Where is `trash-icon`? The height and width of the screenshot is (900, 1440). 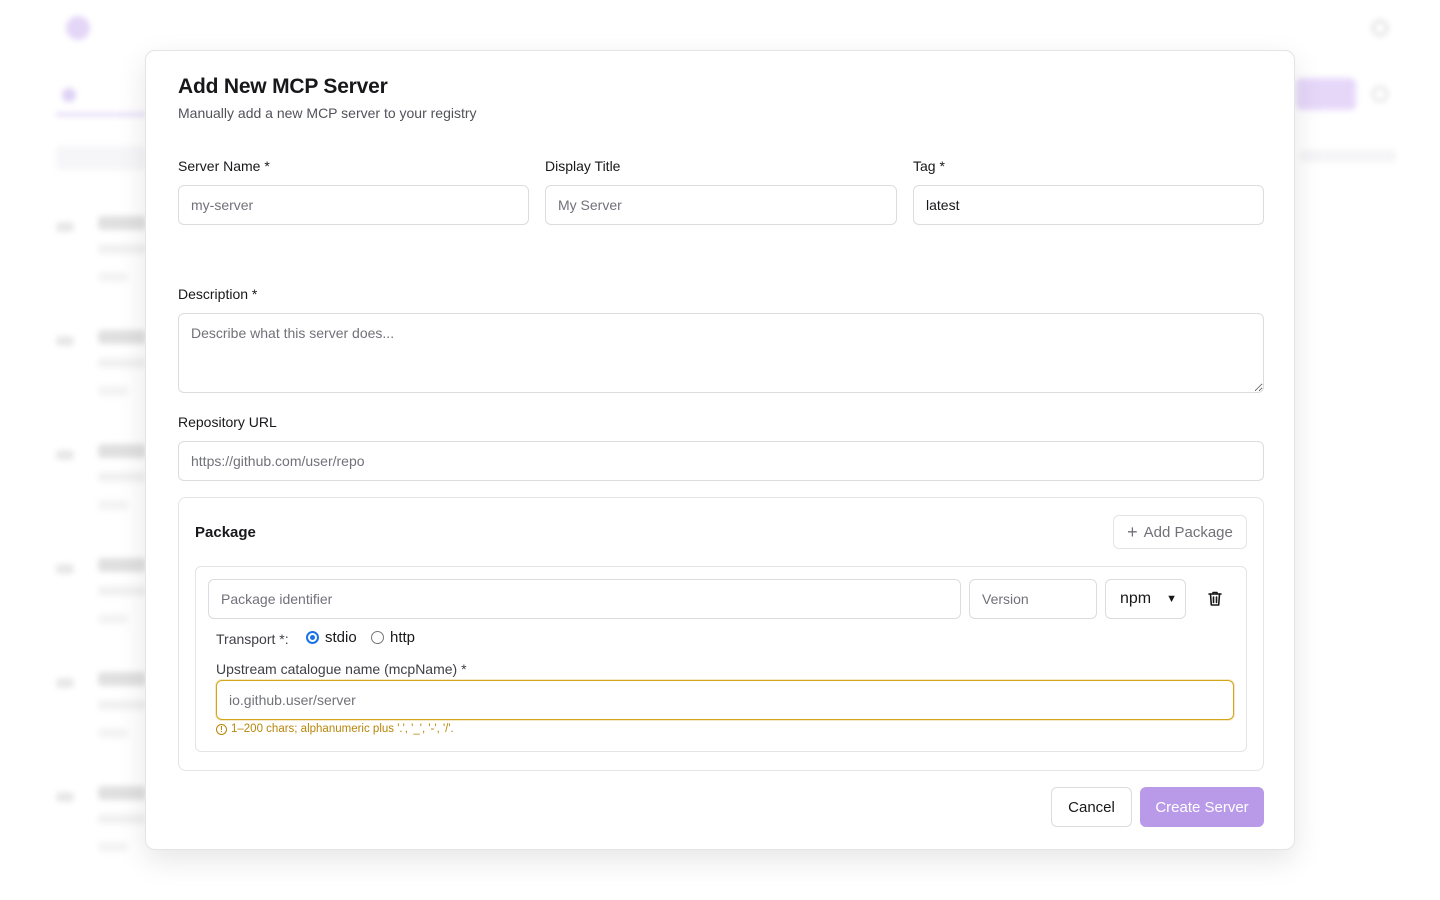 trash-icon is located at coordinates (1215, 598).